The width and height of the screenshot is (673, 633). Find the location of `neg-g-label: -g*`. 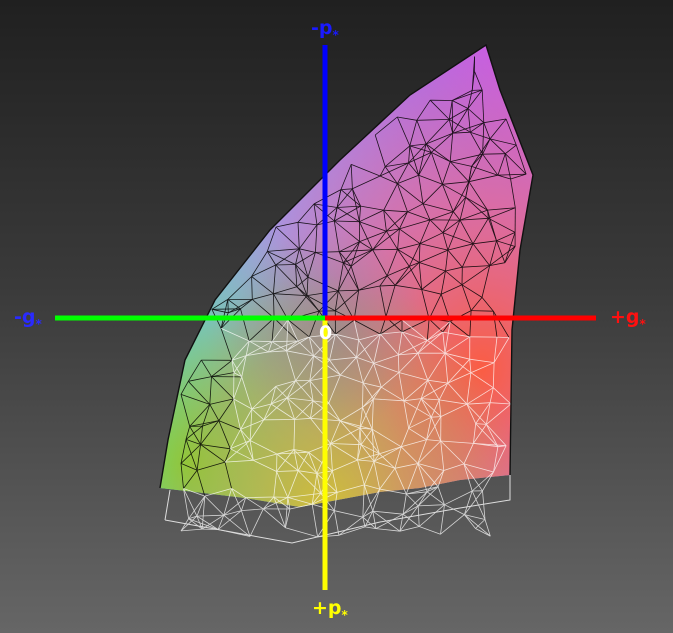

neg-g-label: -g* is located at coordinates (28, 318).